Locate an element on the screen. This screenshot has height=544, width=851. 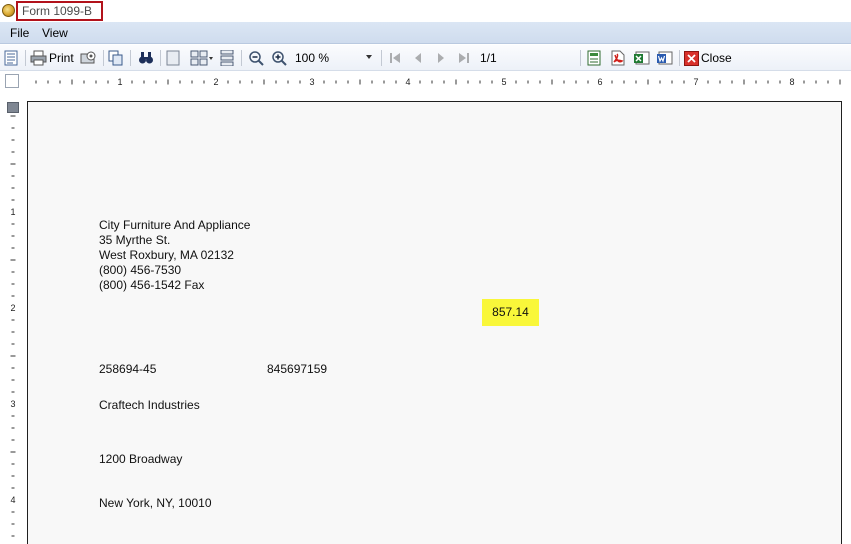
window-title: Form 1099-B is located at coordinates (57, 11).